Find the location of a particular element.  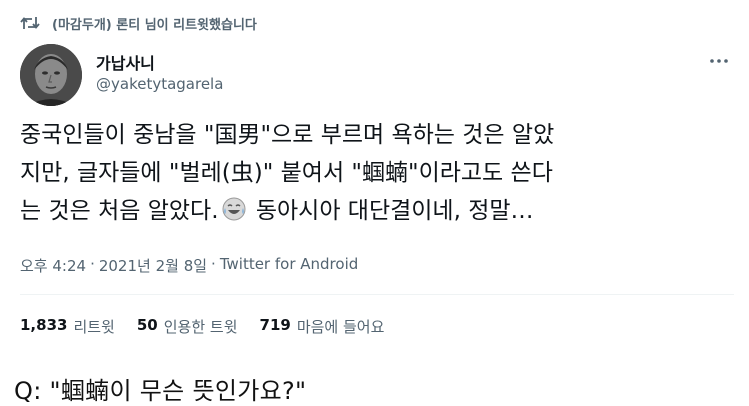

quotes-stat: 50 인용한 트윗 is located at coordinates (187, 326).